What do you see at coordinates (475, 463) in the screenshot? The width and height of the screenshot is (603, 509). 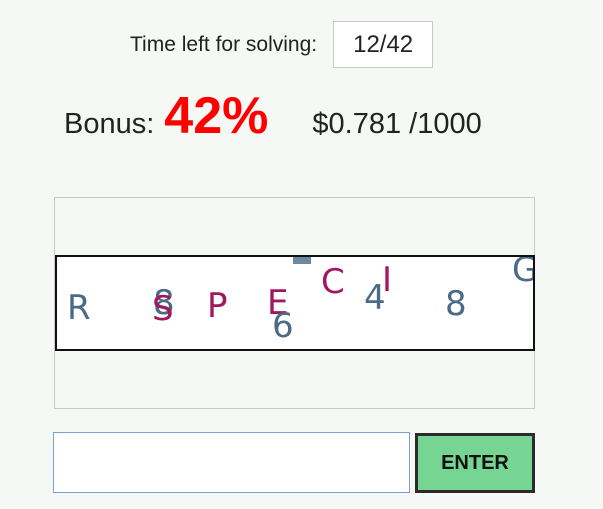 I see `enter-button: ENTER` at bounding box center [475, 463].